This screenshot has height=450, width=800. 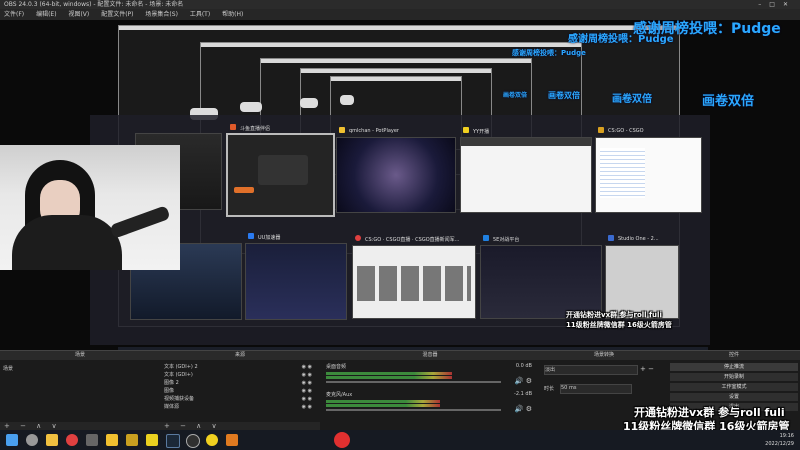 I want to click on csgo-icon, so click(x=132, y=440).